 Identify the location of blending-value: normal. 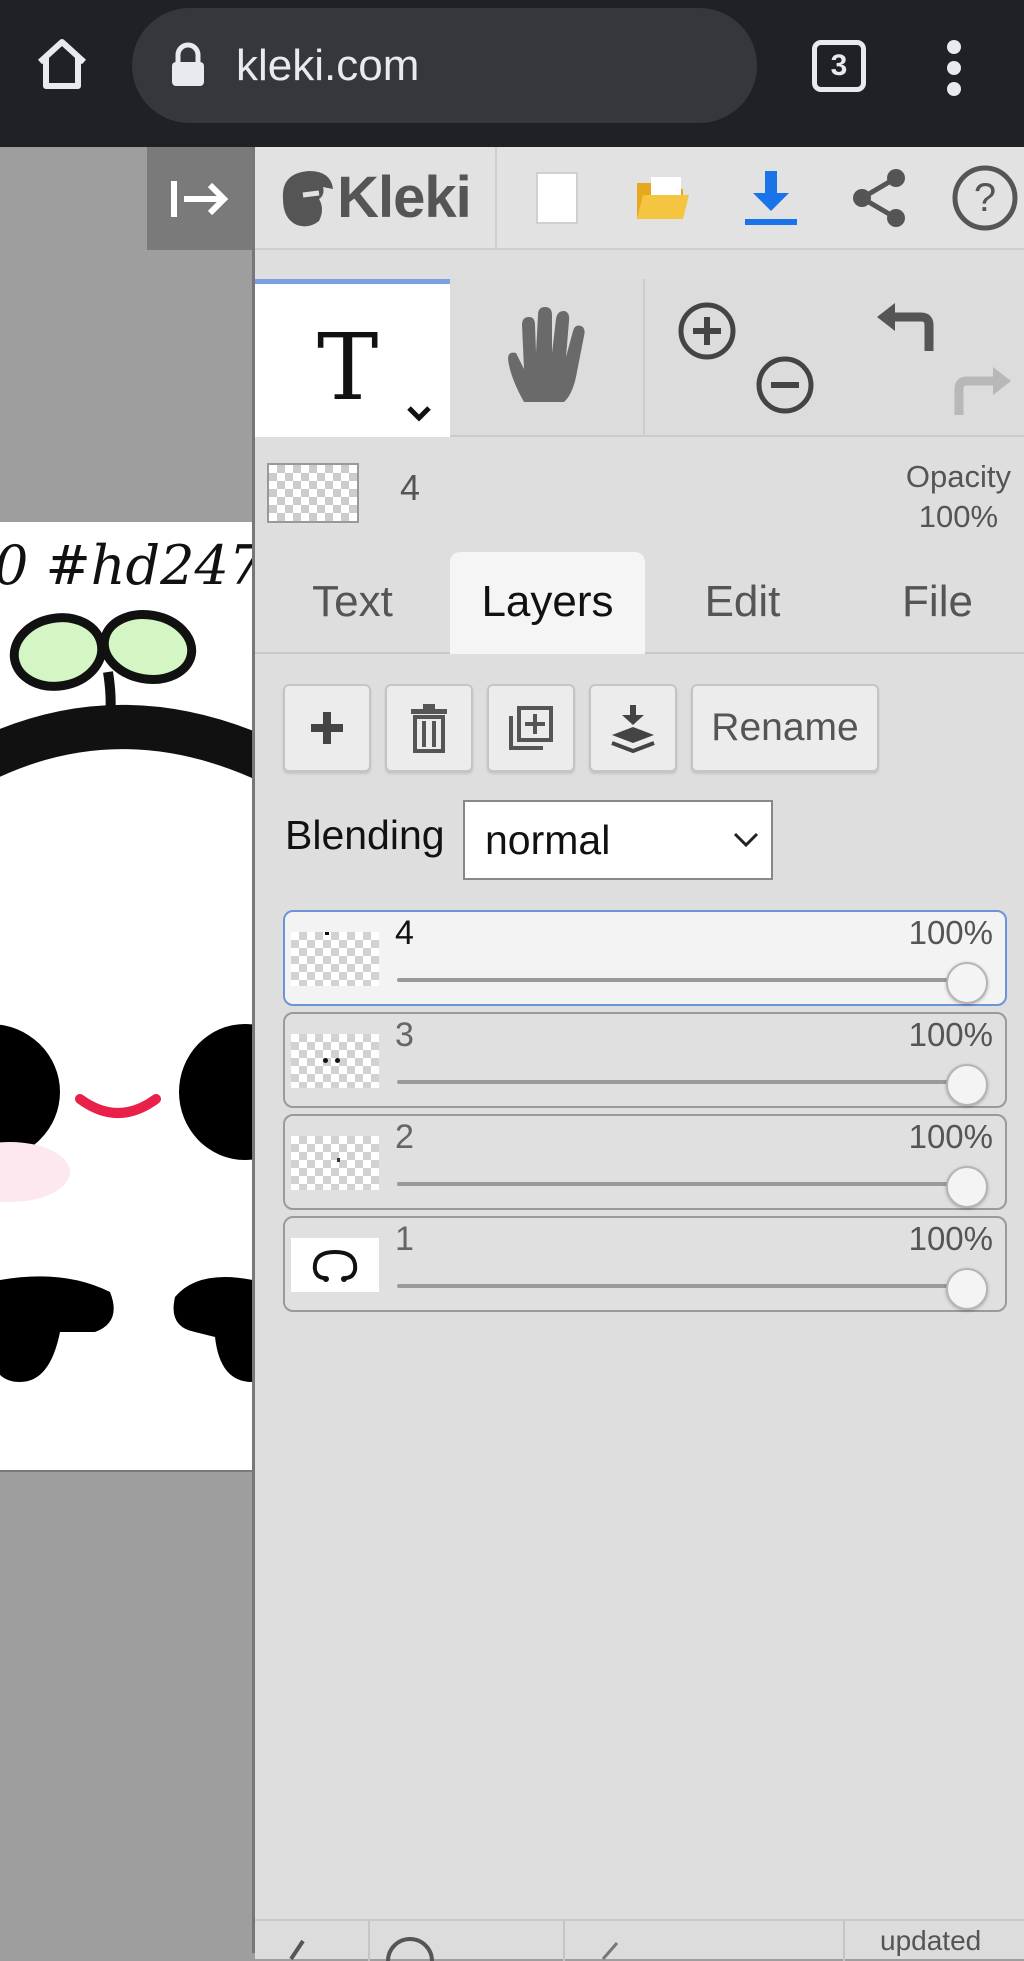
(548, 840).